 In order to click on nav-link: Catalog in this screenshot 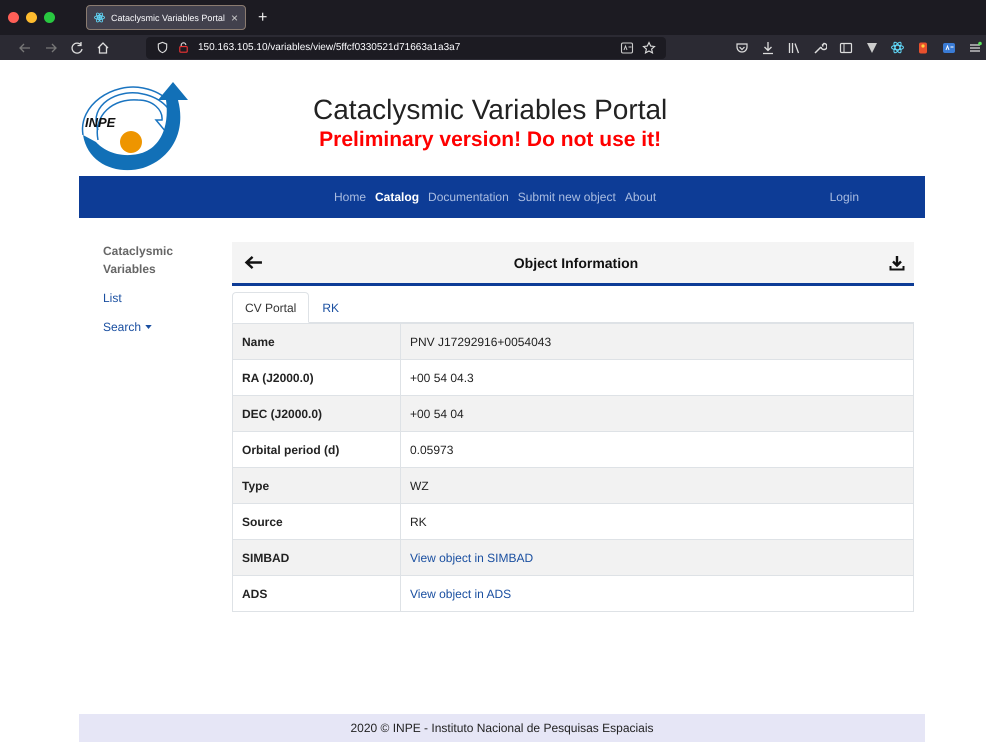, I will do `click(397, 197)`.